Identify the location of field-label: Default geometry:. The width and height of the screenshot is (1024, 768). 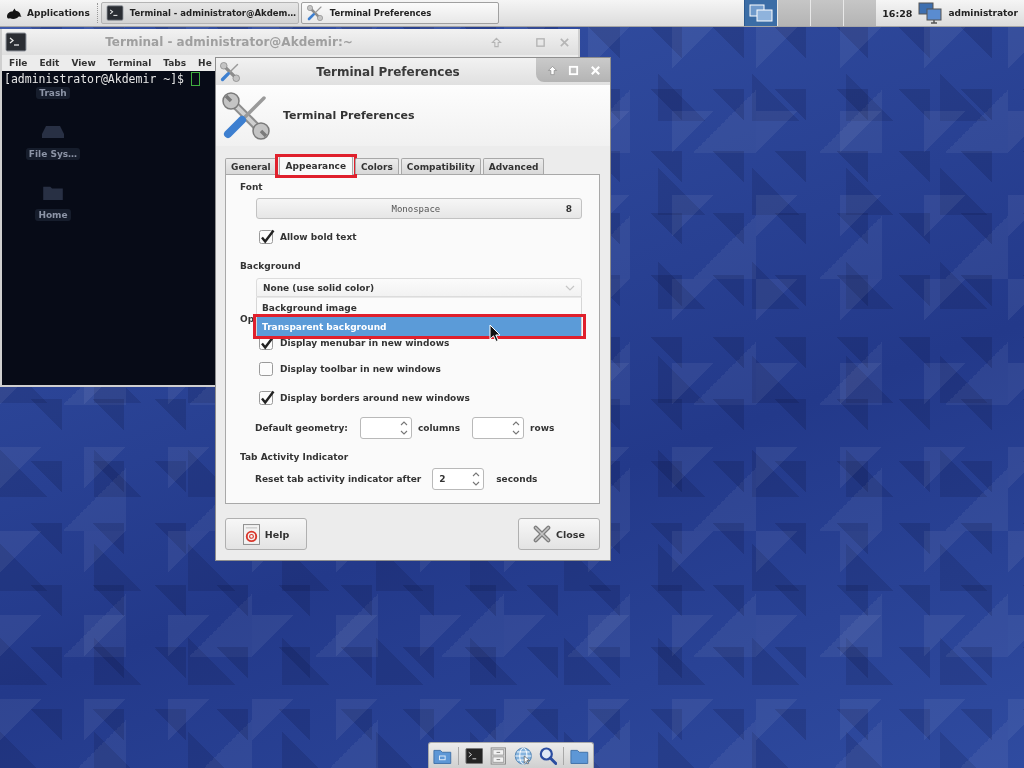
(301, 428).